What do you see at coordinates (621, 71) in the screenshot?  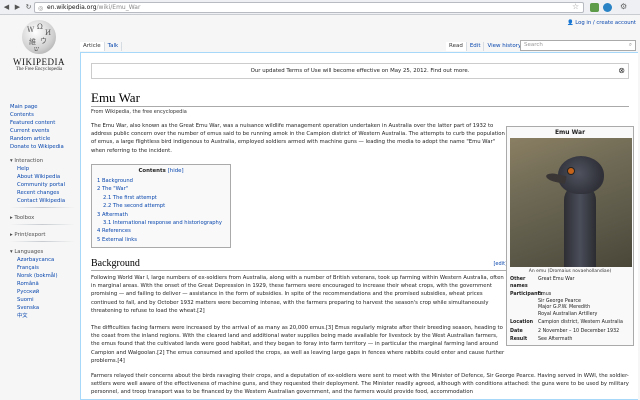 I see `close-icon: ⊗` at bounding box center [621, 71].